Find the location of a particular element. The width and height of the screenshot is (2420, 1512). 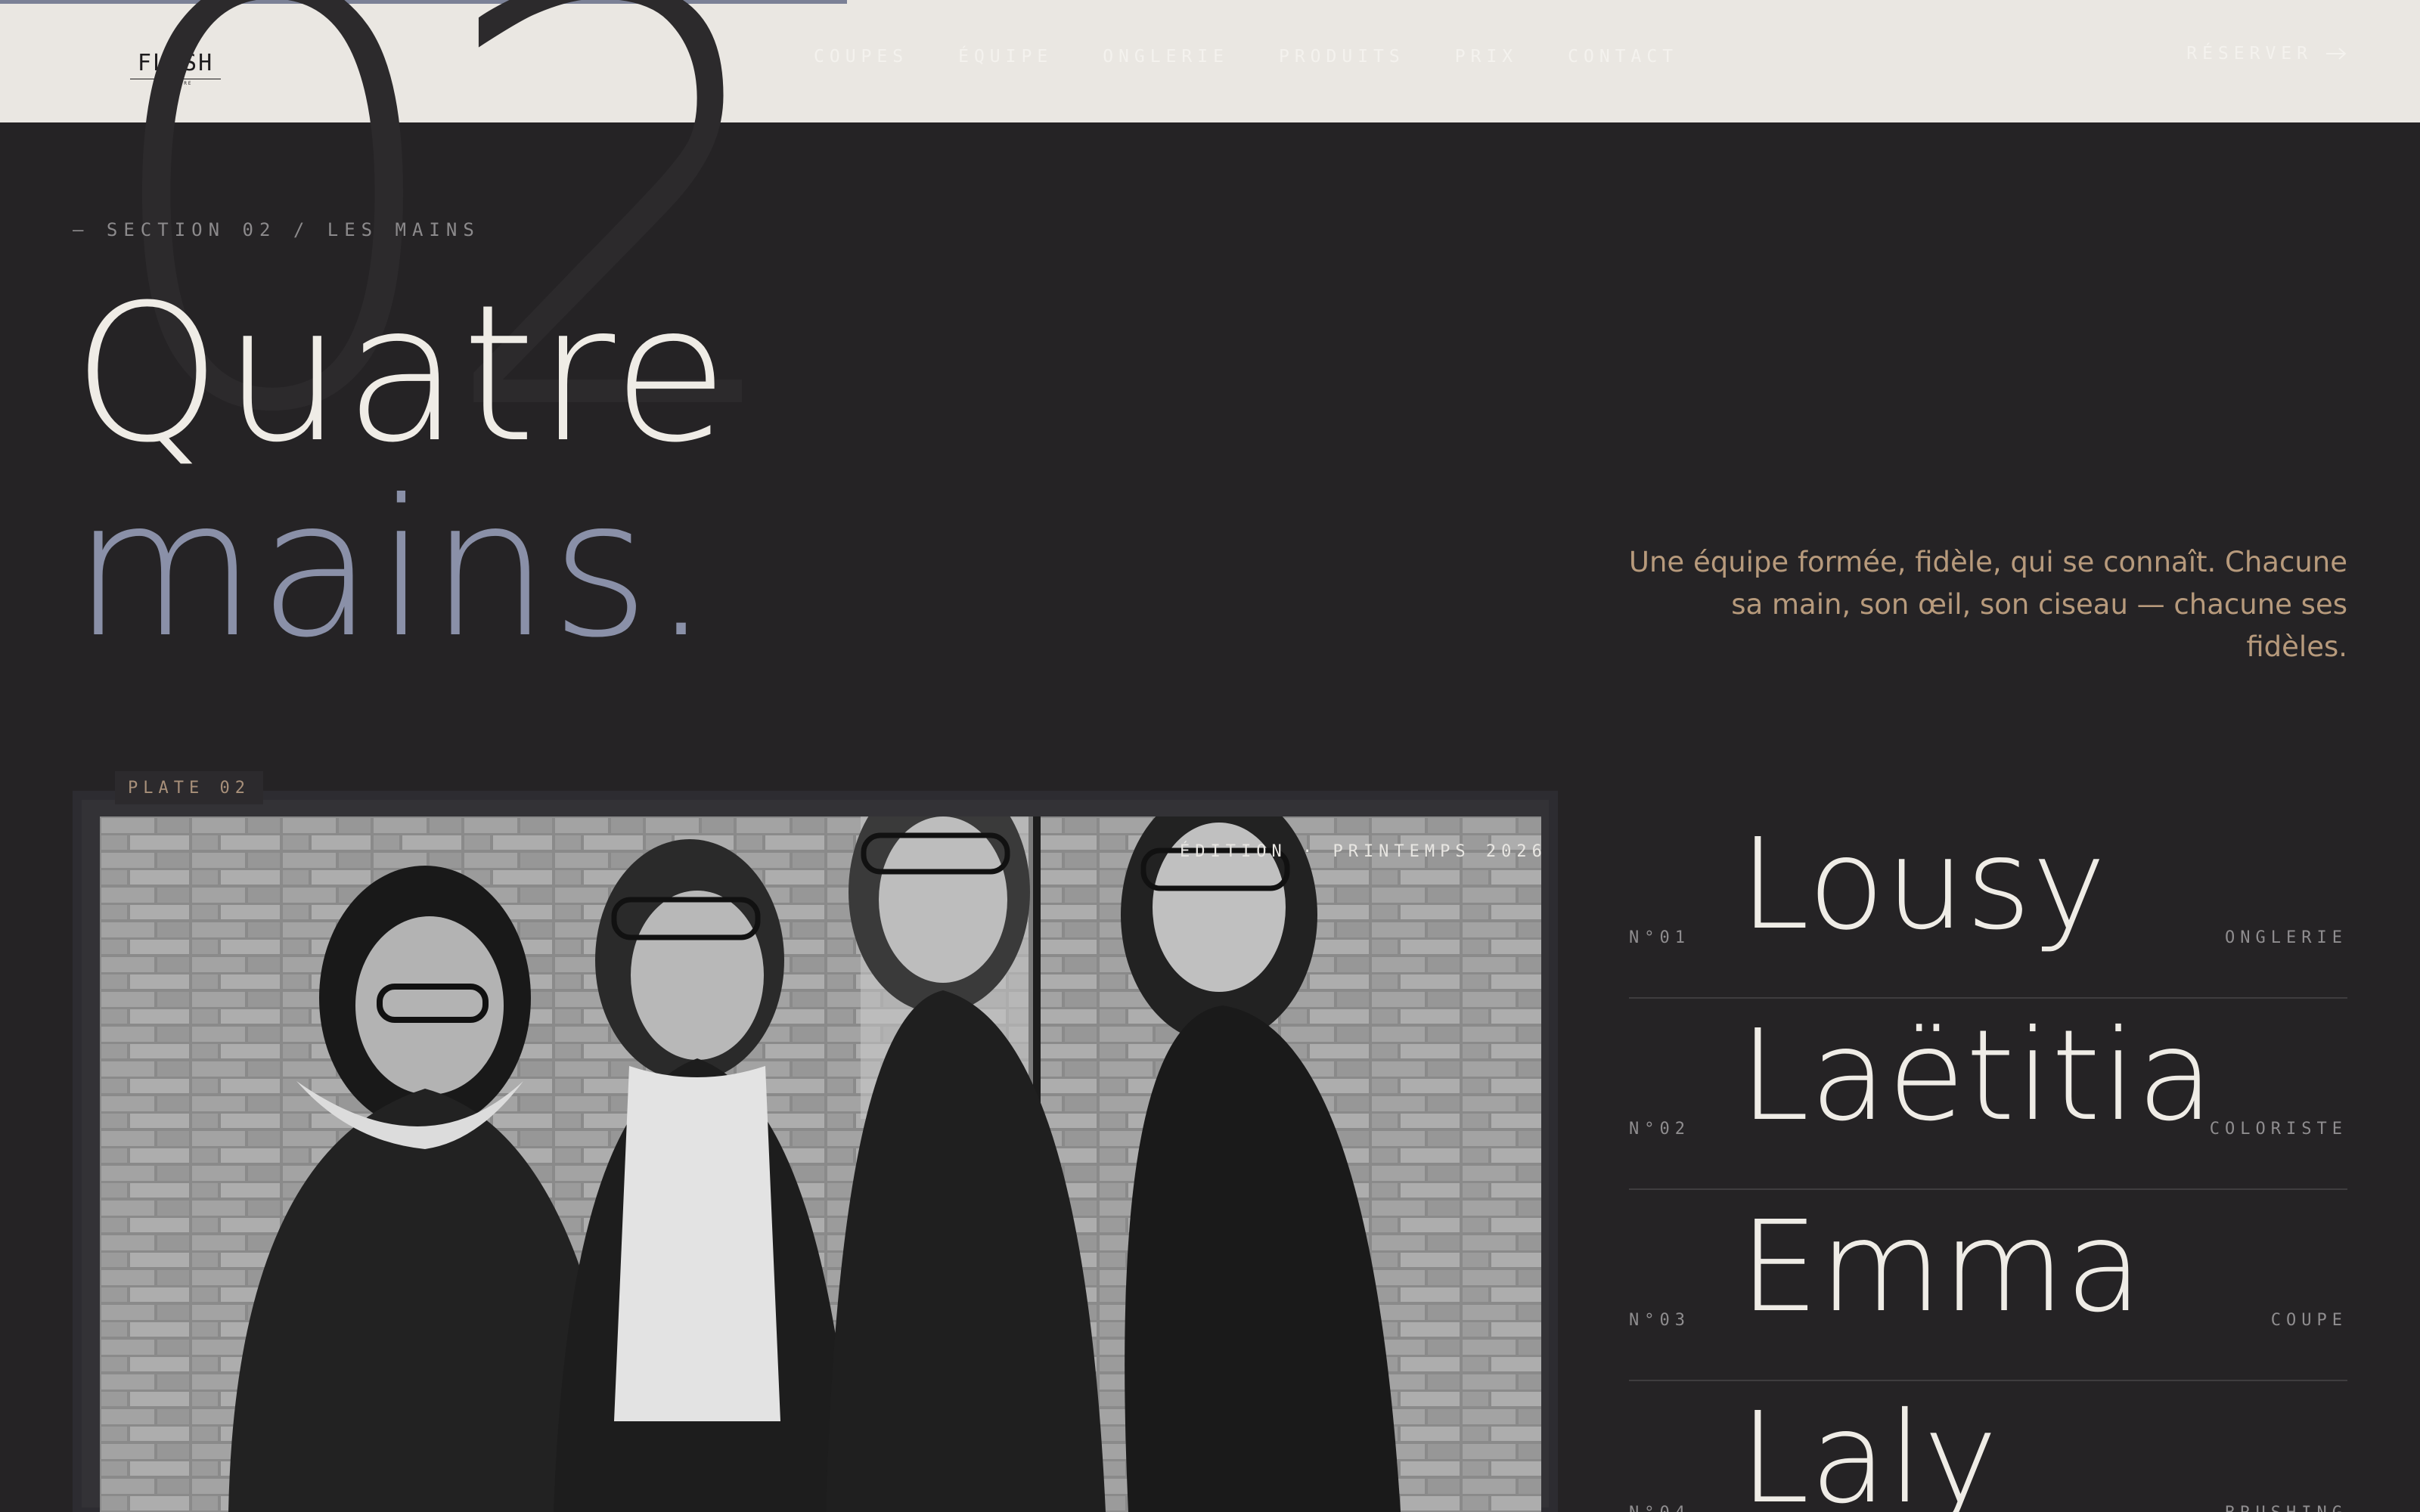

reserve-button: RÉSERVER is located at coordinates (2266, 54).